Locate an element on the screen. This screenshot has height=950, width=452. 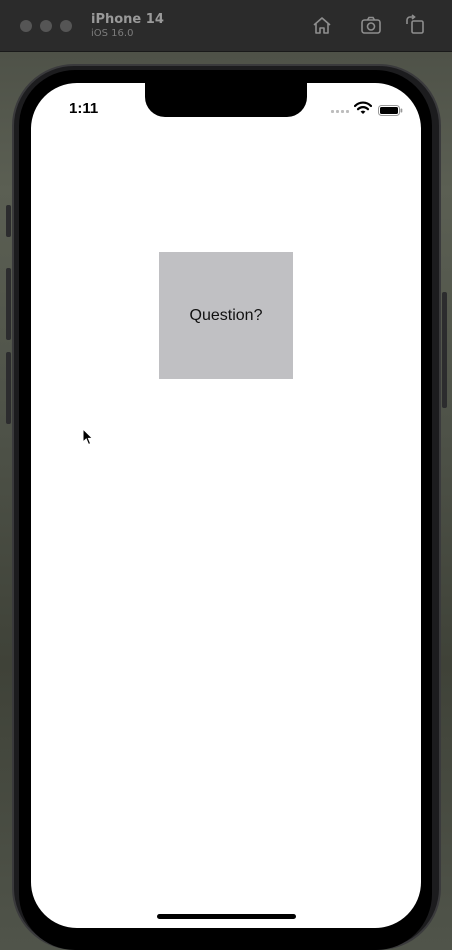
volume-down-button is located at coordinates (8, 388).